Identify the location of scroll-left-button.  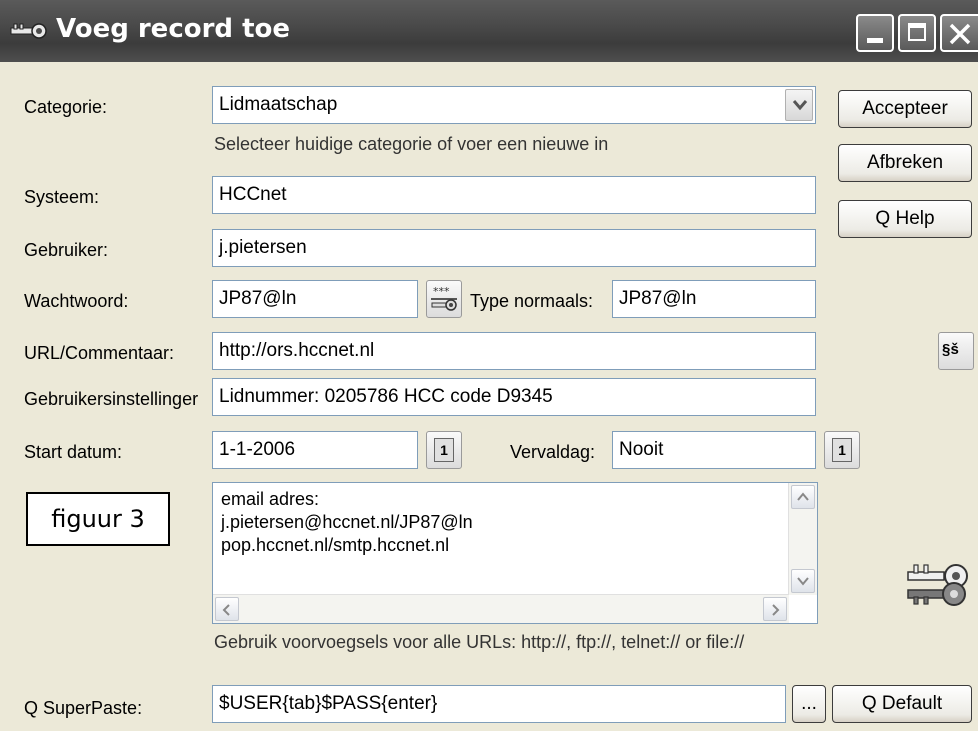
(227, 609).